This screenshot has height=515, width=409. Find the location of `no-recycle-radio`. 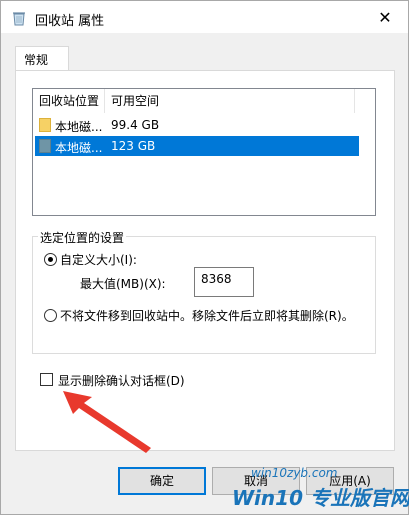

no-recycle-radio is located at coordinates (50, 315).